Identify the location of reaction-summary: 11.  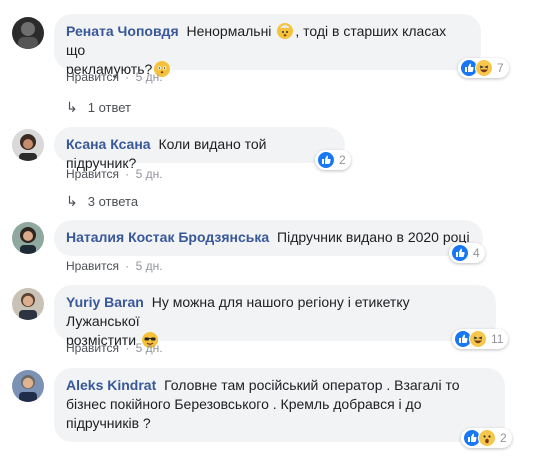
(480, 339).